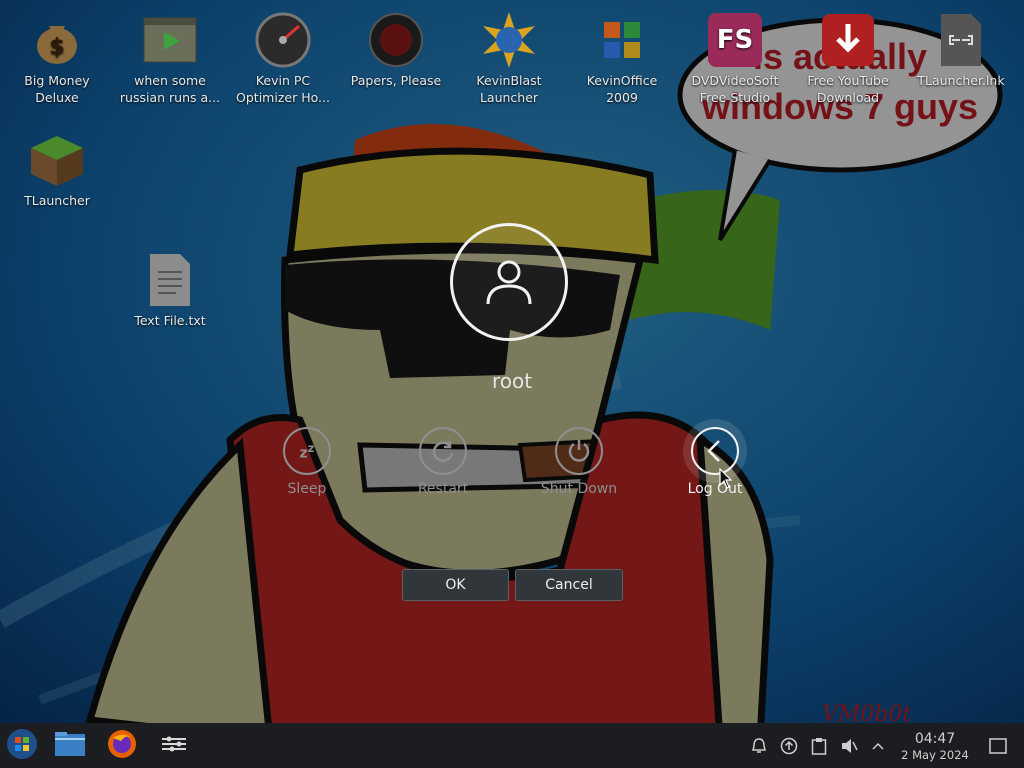  I want to click on user-avatar, so click(509, 282).